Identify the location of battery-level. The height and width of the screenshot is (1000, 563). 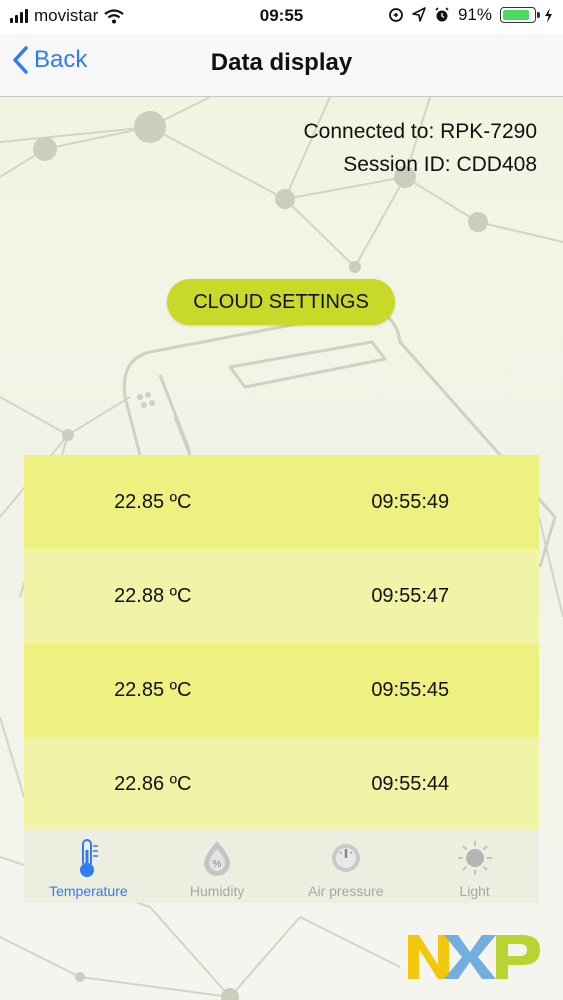
(516, 15).